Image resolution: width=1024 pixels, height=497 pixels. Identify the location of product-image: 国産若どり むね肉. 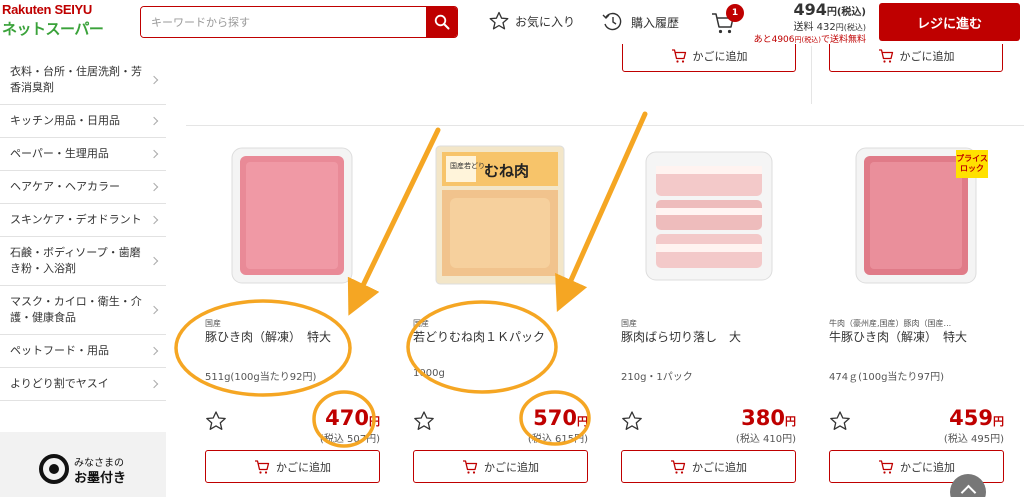
(500, 215).